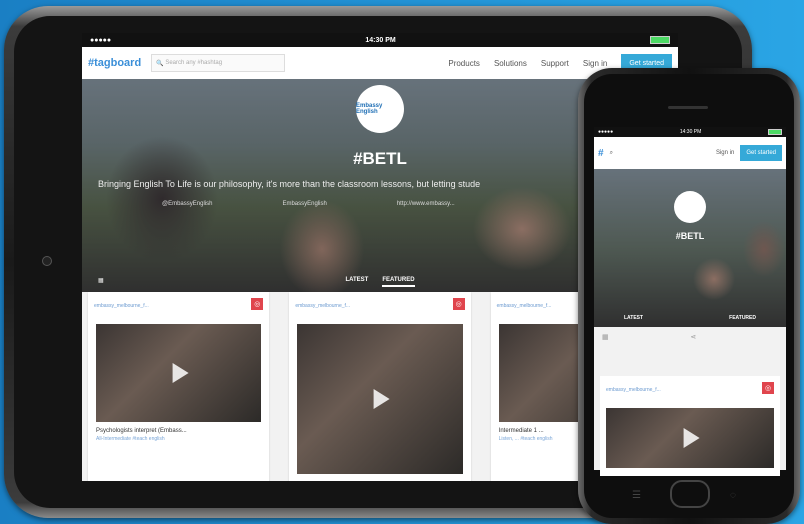 The width and height of the screenshot is (804, 524). What do you see at coordinates (187, 204) in the screenshot?
I see `twitter-link: @EmbassyEnglish` at bounding box center [187, 204].